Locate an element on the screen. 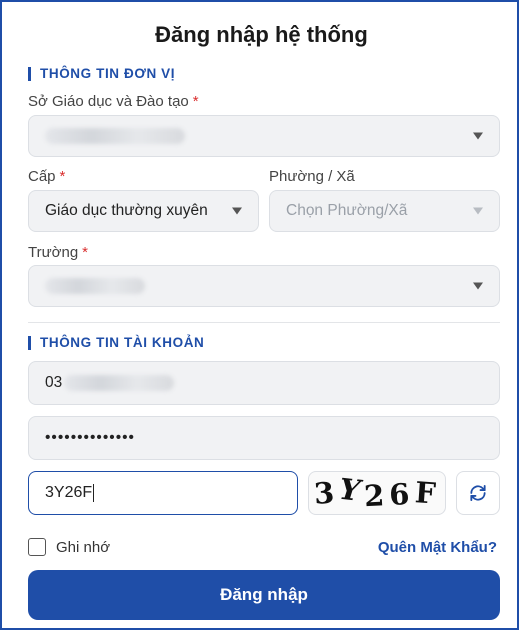 This screenshot has width=519, height=630. level-label: Cấp * is located at coordinates (46, 176).